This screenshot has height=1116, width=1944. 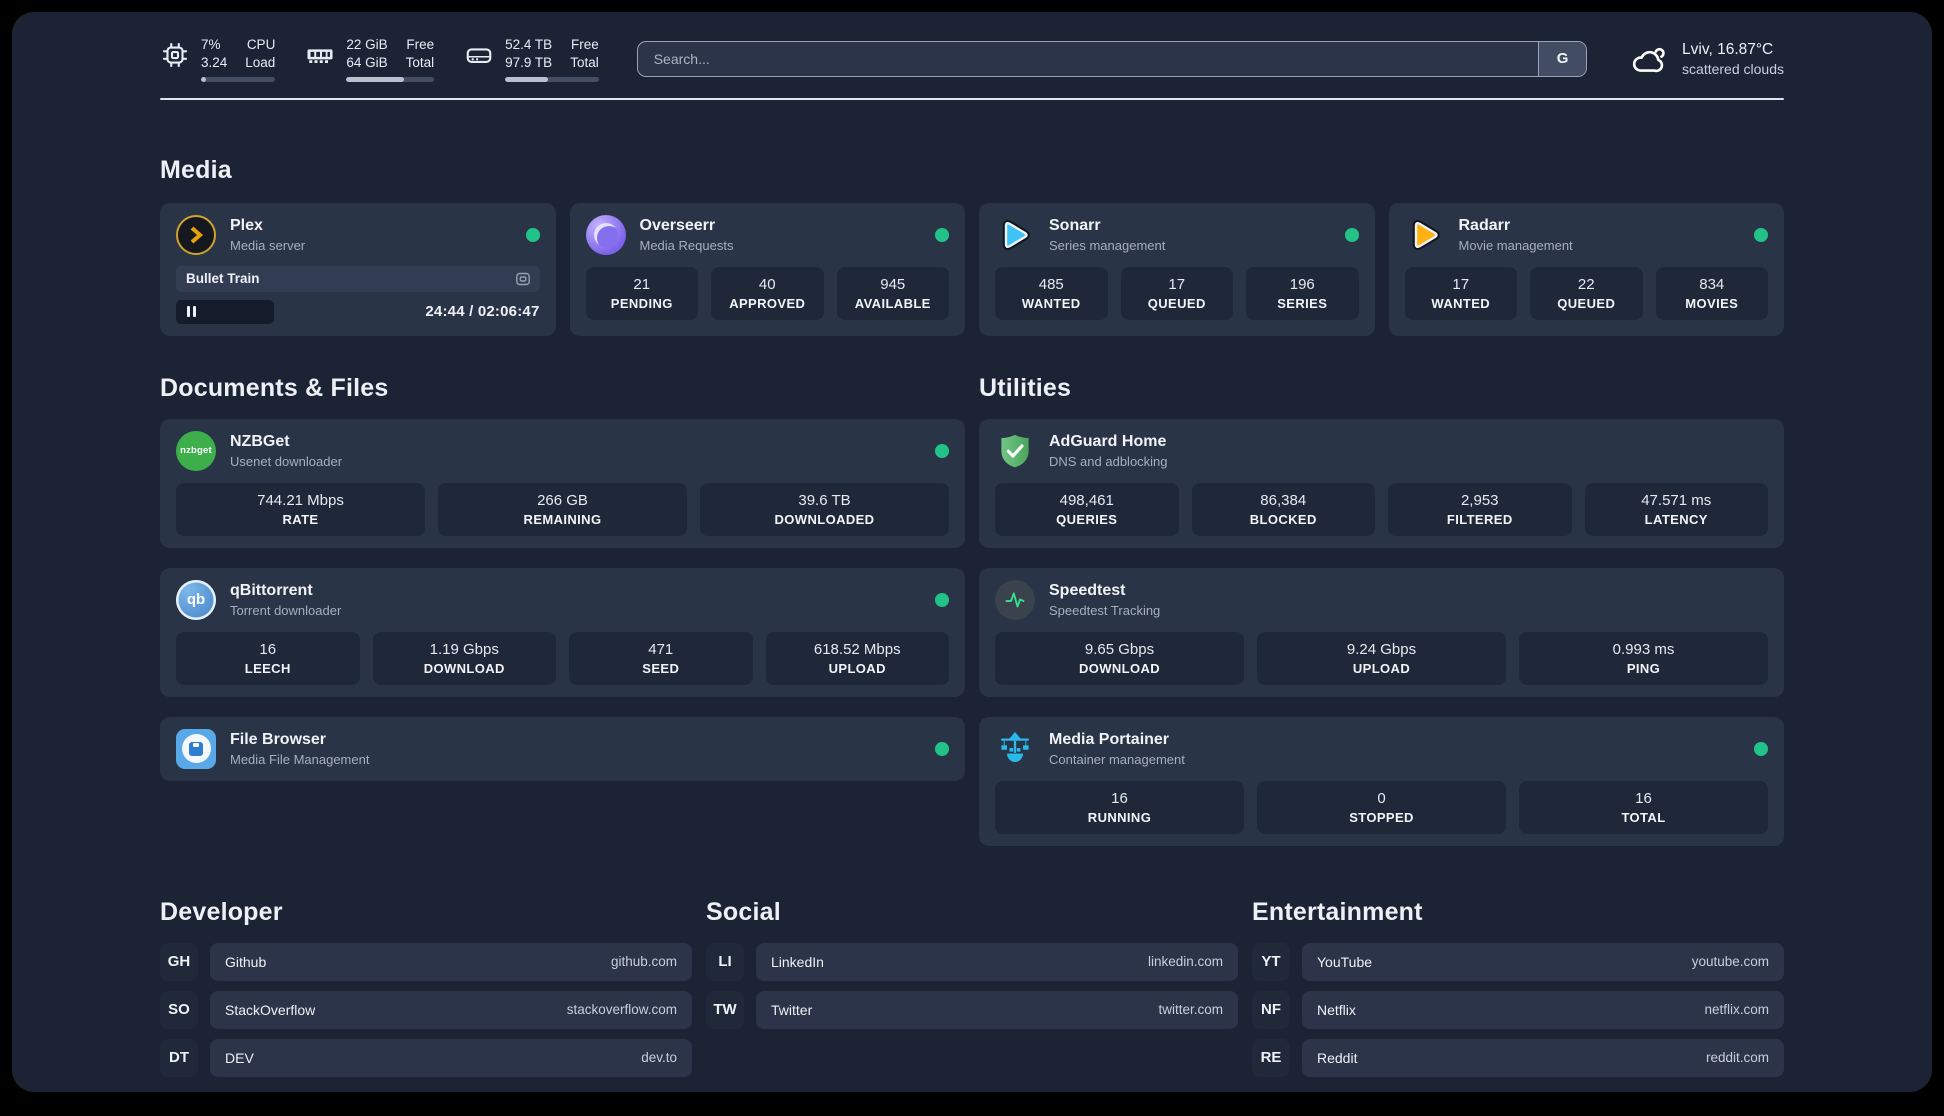 What do you see at coordinates (997, 1009) in the screenshot?
I see `bookmark-link-twitter: Twitter twitter.com` at bounding box center [997, 1009].